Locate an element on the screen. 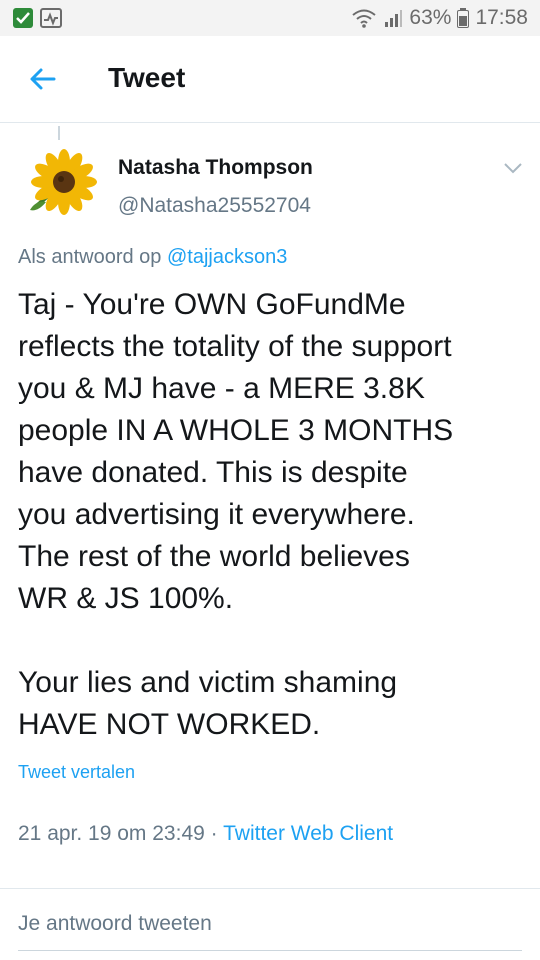  status-bar: 63% 17:58 is located at coordinates (270, 18).